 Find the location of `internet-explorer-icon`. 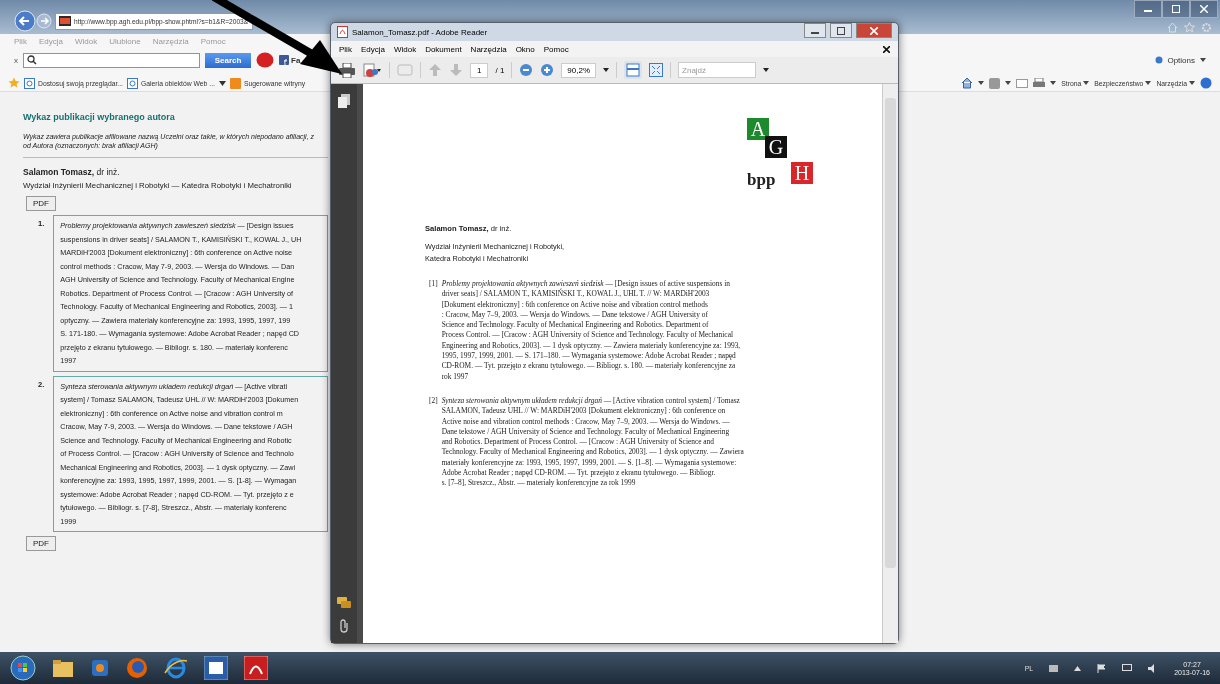

internet-explorer-icon is located at coordinates (176, 668).